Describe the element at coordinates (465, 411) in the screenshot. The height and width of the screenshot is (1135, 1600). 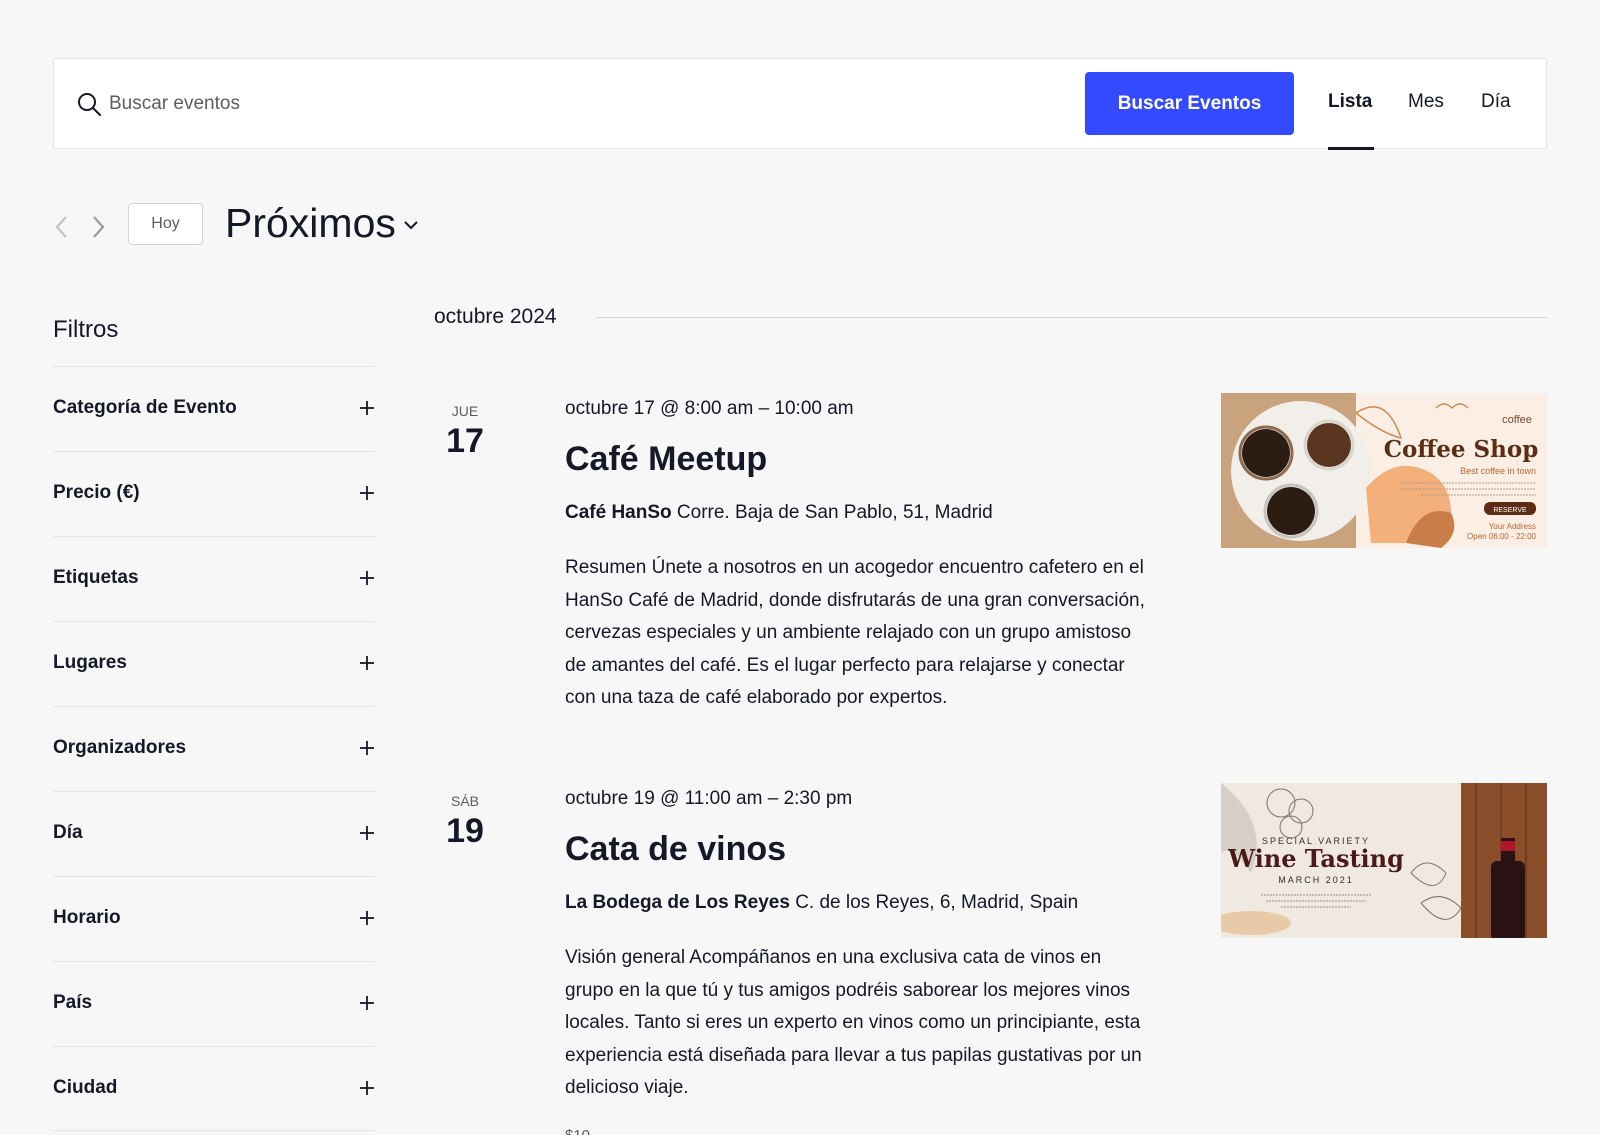
I see `event-weekday: JUE` at that location.